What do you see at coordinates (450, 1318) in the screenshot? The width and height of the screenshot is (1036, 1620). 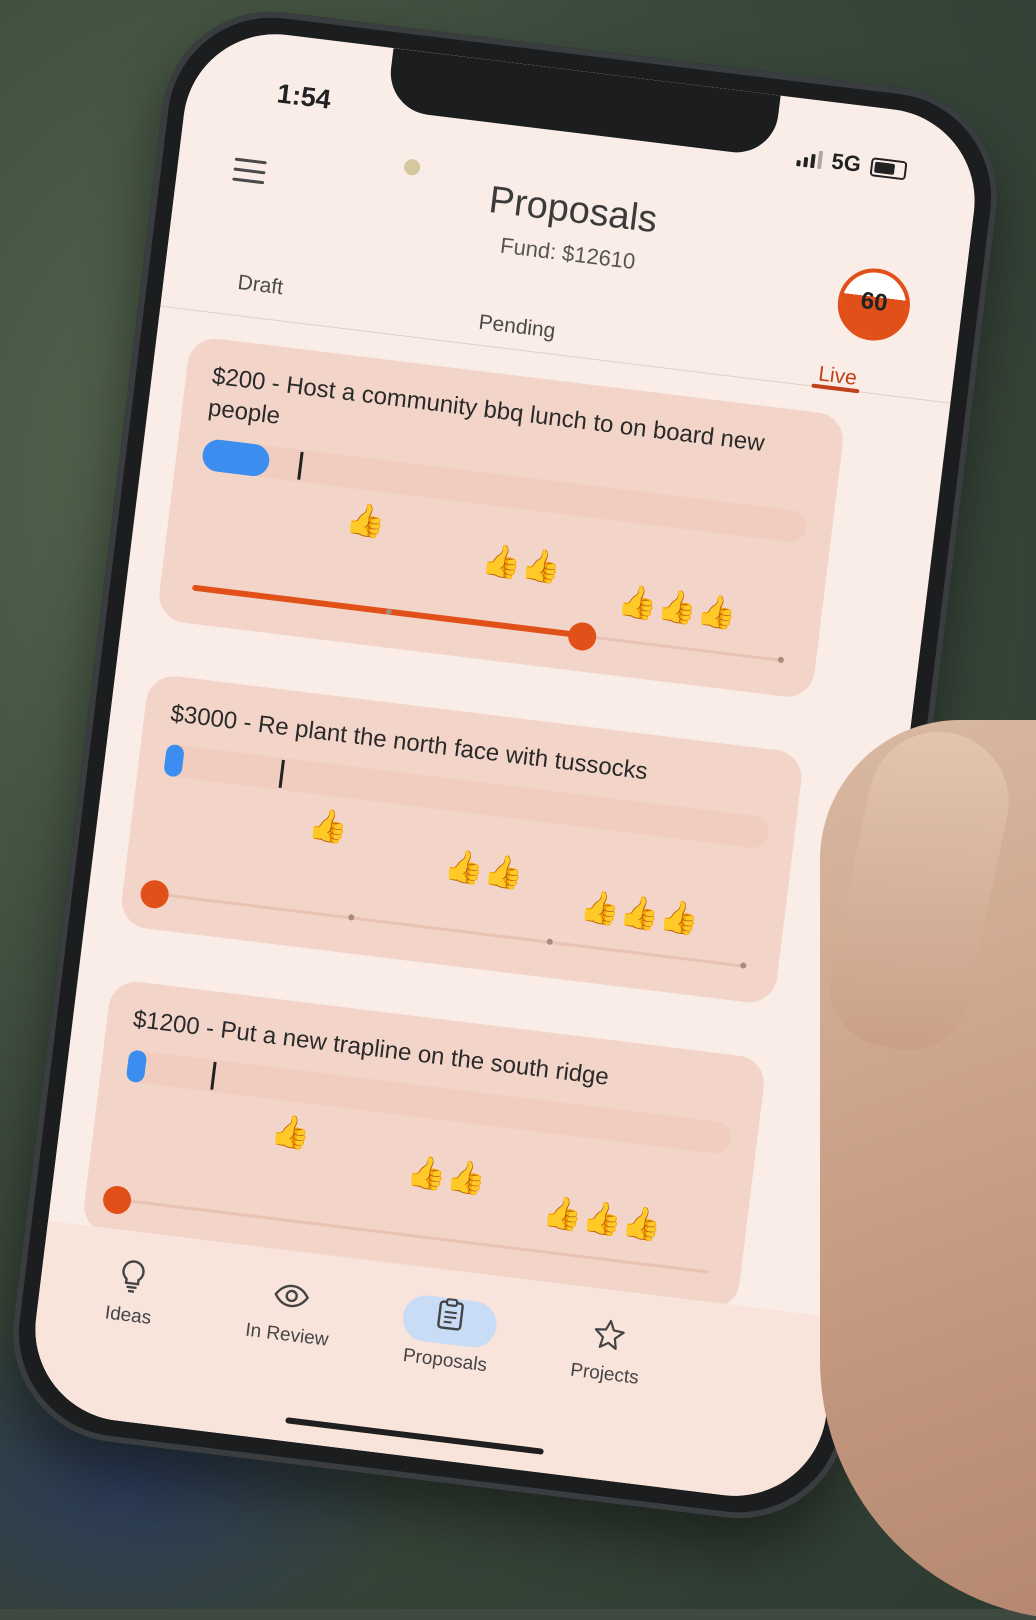 I see `clipboard-icon` at bounding box center [450, 1318].